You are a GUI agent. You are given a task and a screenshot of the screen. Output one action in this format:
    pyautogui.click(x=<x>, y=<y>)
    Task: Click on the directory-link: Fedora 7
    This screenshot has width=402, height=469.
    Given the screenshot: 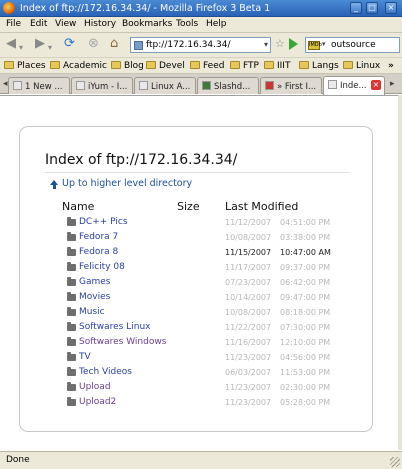 What is the action you would take?
    pyautogui.click(x=98, y=237)
    